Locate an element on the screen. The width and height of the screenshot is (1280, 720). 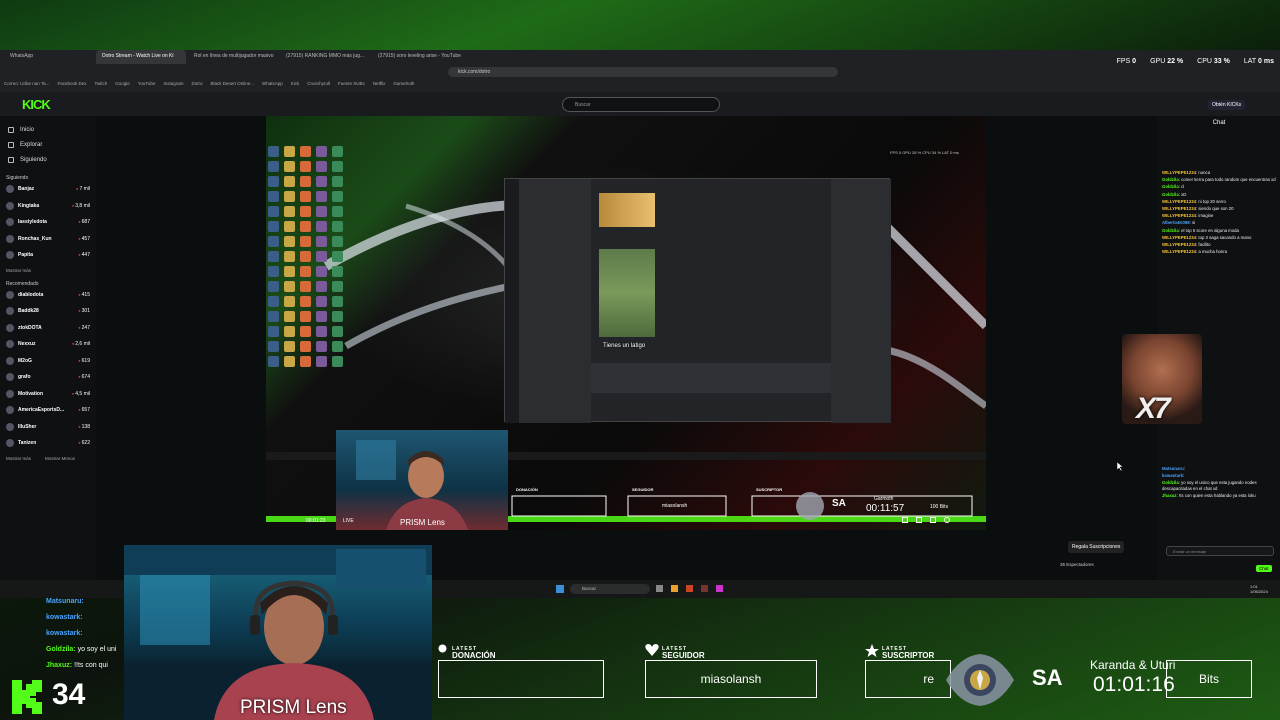
channel-row: lasstyledota 687 is located at coordinates (48, 222).